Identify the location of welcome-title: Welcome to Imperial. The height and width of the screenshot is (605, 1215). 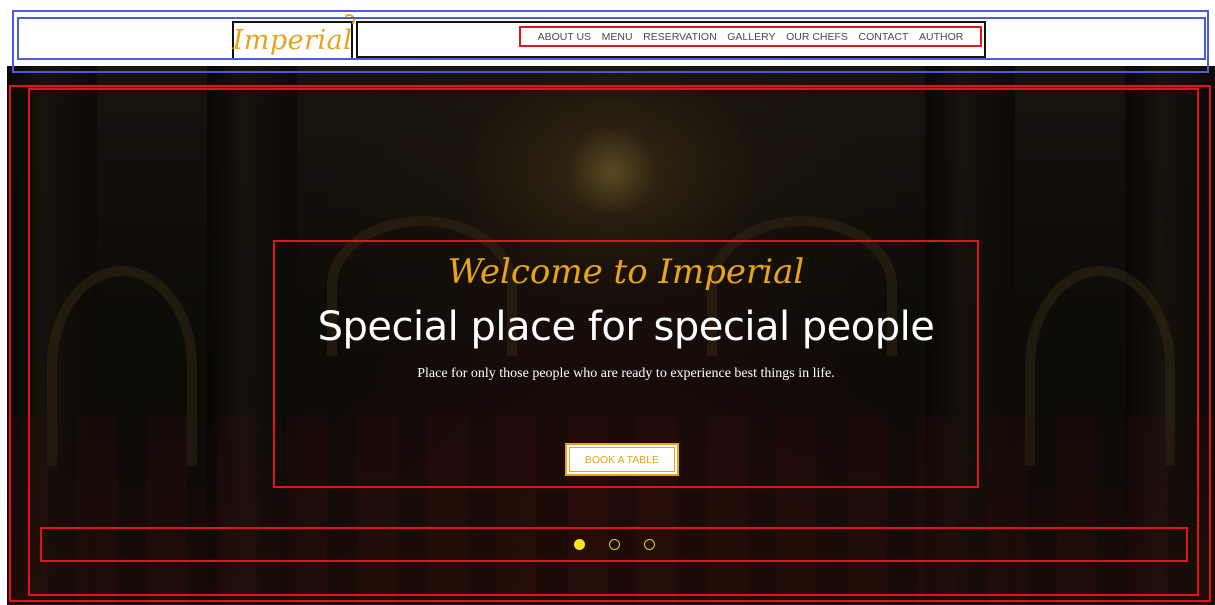
(626, 272).